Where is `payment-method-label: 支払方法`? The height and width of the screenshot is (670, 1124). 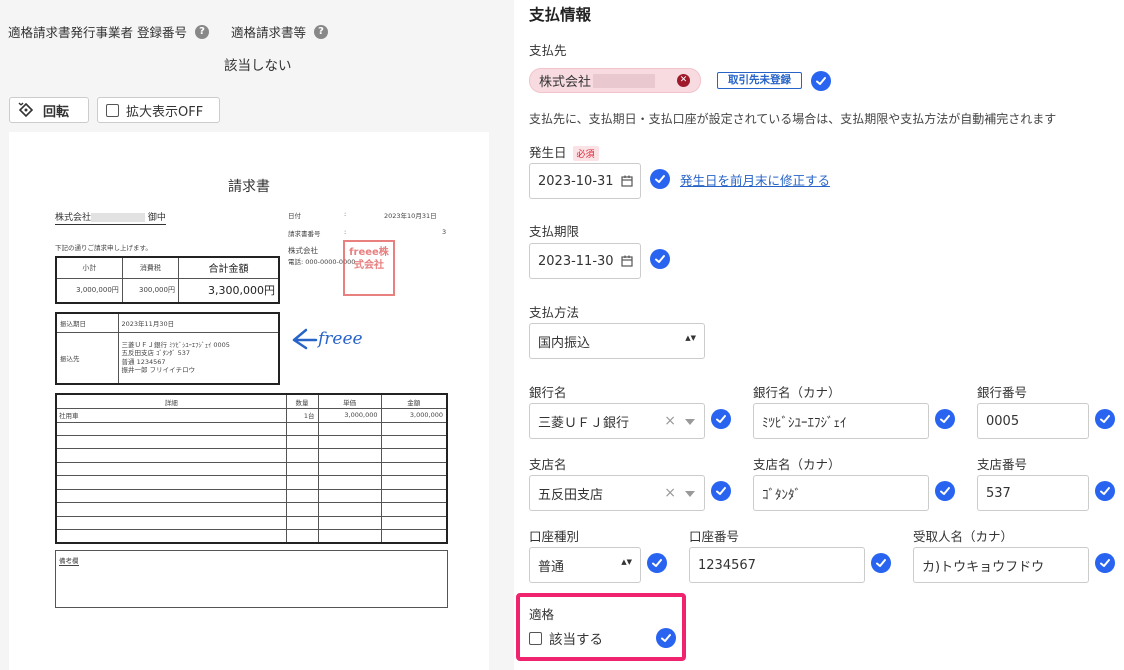
payment-method-label: 支払方法 is located at coordinates (554, 312).